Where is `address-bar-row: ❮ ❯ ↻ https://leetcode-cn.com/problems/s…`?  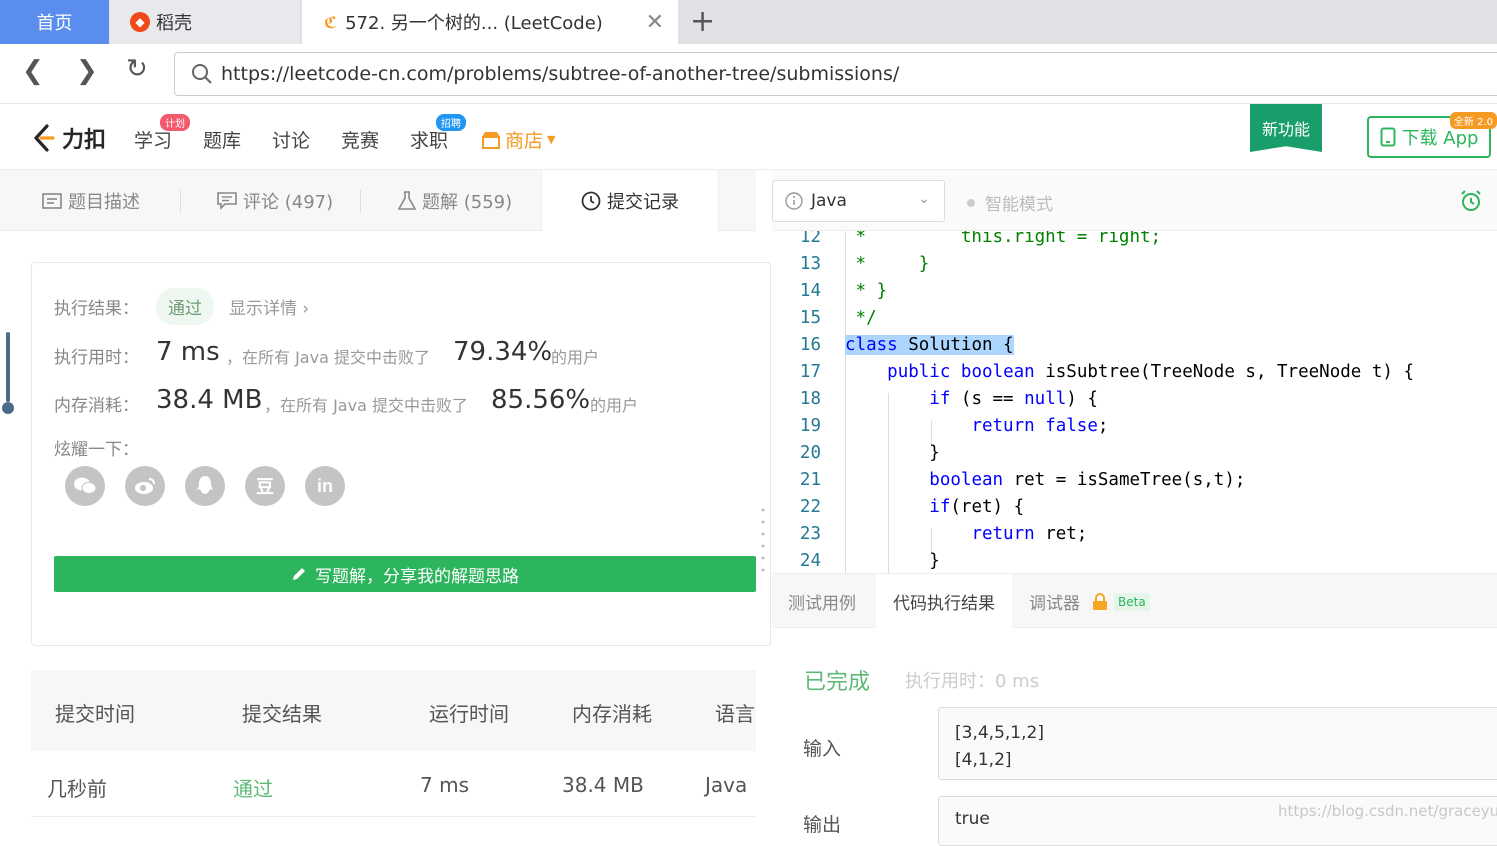
address-bar-row: ❮ ❯ ↻ https://leetcode-cn.com/problems/s… is located at coordinates (748, 74).